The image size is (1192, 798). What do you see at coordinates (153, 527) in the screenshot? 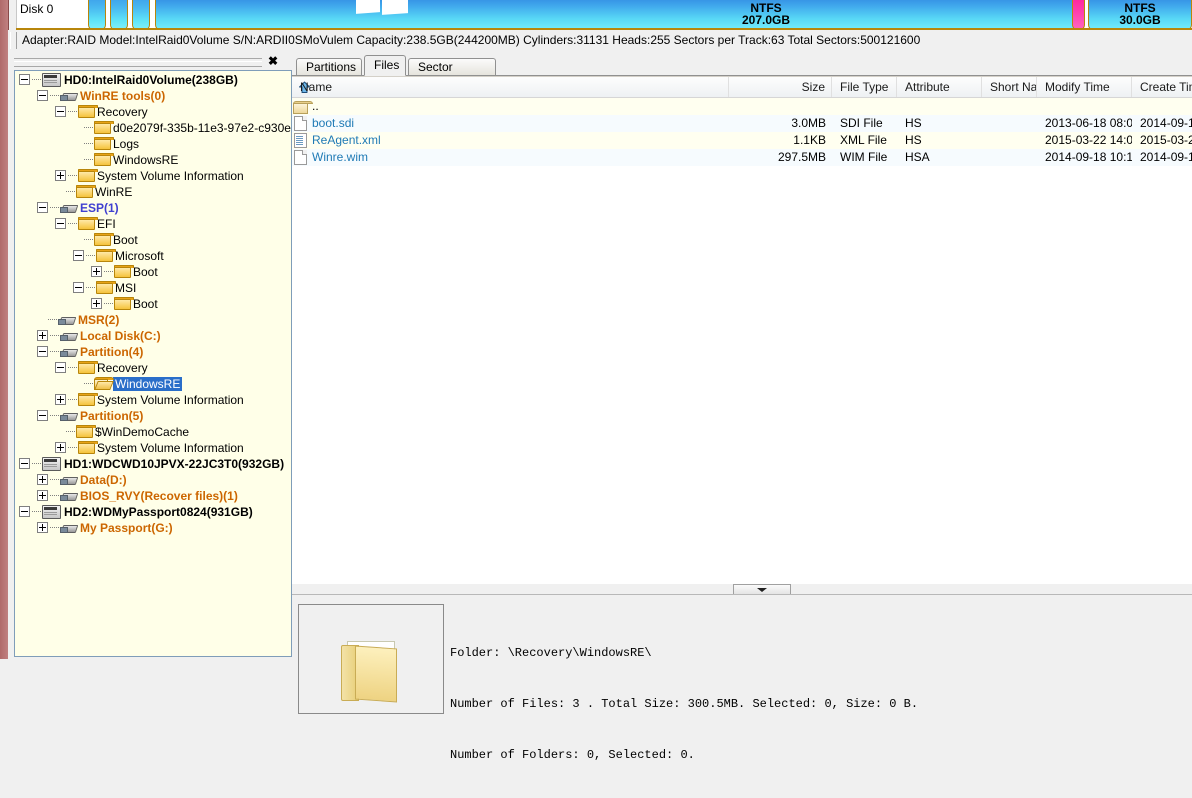
I see `tree-item-my-passport-g: My Passport(G:)` at bounding box center [153, 527].